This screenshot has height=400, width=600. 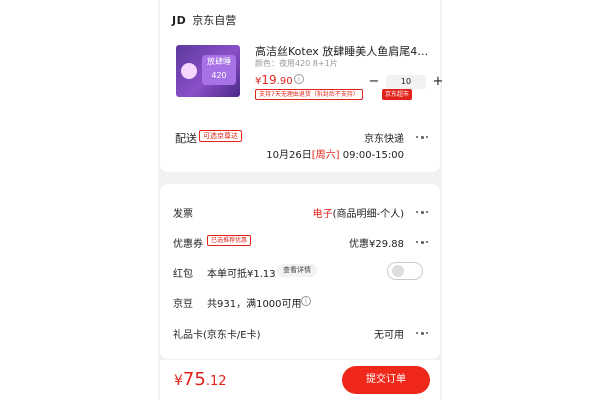 What do you see at coordinates (284, 81) in the screenshot?
I see `price-decimal: .90` at bounding box center [284, 81].